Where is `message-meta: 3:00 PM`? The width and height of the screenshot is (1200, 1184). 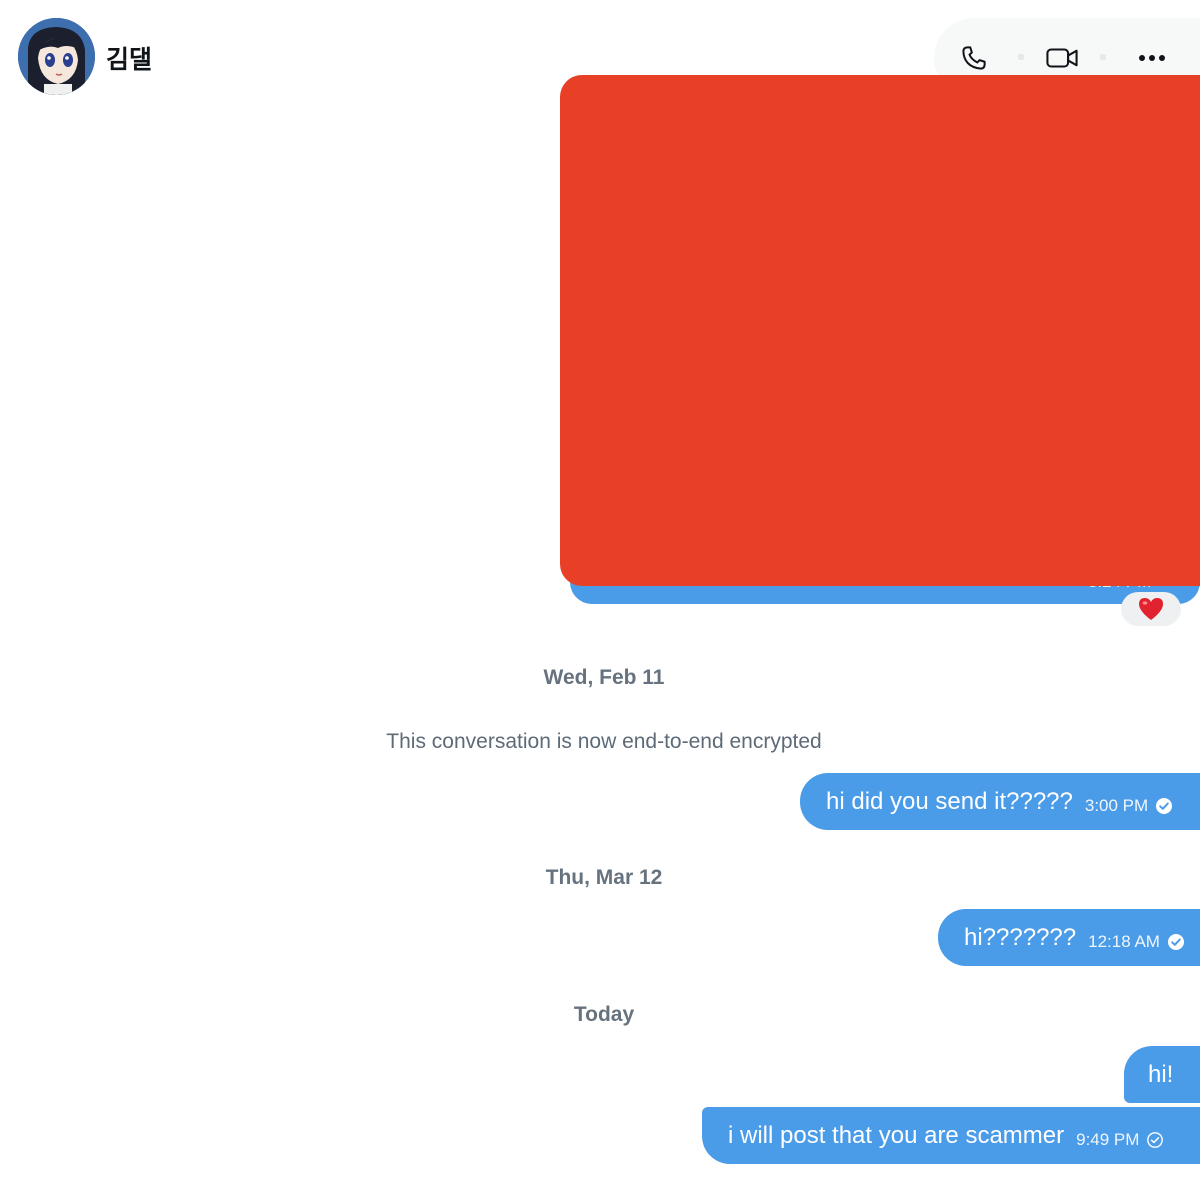 message-meta: 3:00 PM is located at coordinates (1129, 806).